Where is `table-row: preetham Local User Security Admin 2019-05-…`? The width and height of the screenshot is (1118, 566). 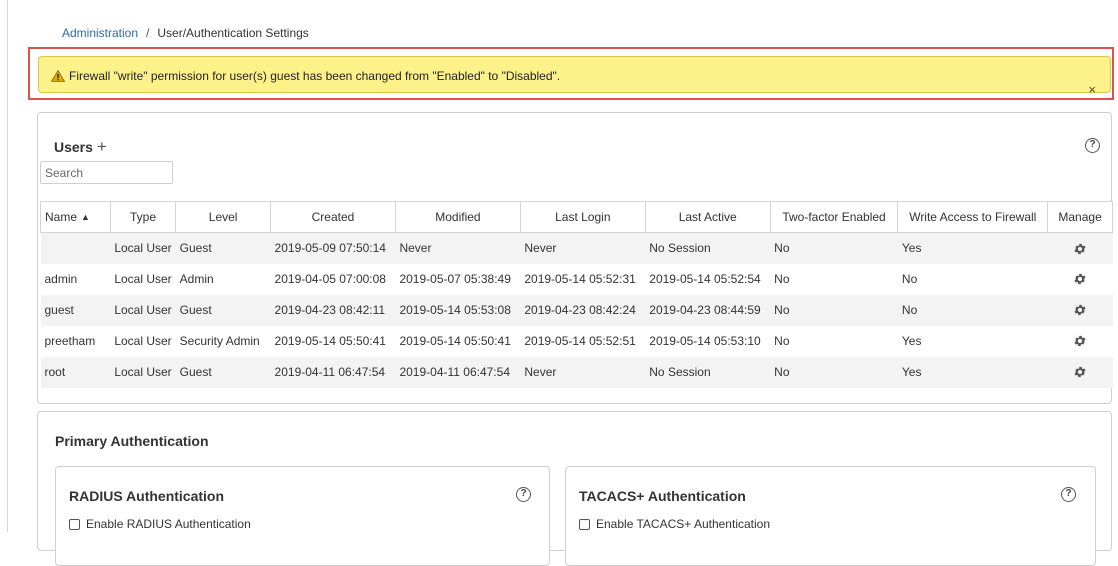
table-row: preetham Local User Security Admin 2019-05-… is located at coordinates (576, 341).